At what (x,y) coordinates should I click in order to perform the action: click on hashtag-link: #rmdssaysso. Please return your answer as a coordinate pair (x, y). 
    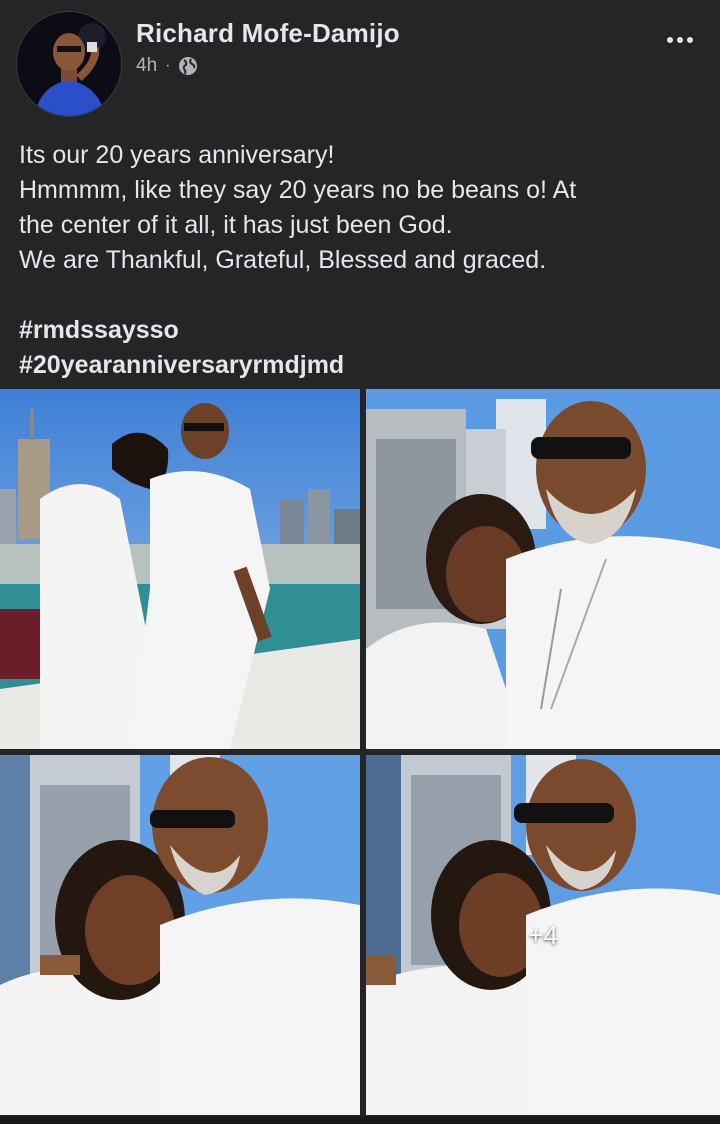
    Looking at the image, I should click on (359, 330).